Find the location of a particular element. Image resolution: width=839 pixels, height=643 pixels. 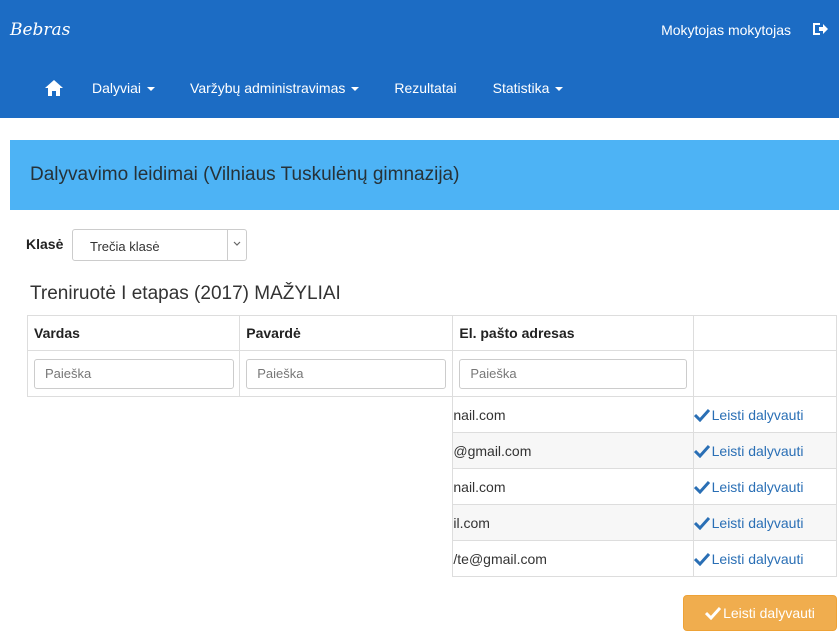

chevron-down-icon is located at coordinates (237, 243).